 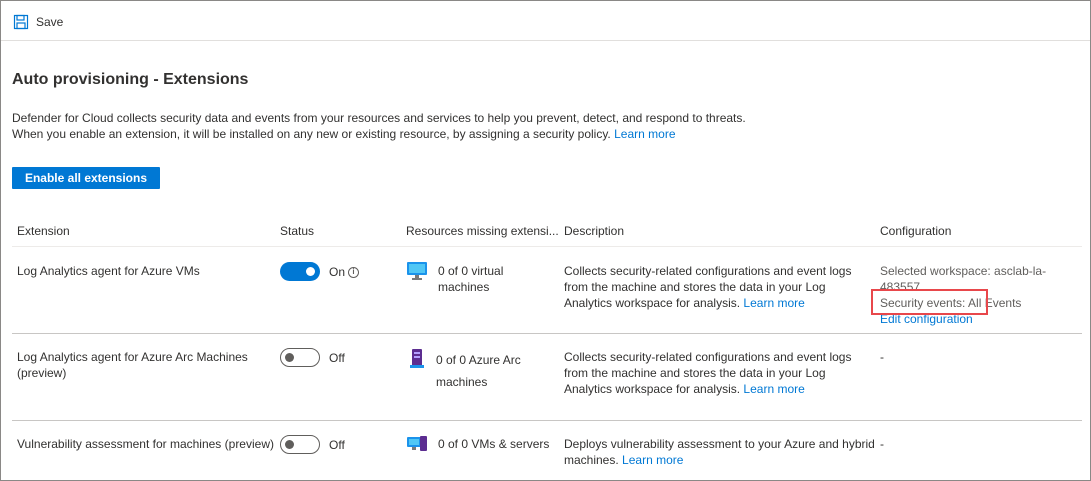 What do you see at coordinates (496, 371) in the screenshot?
I see `resources-count: 0 of 0 Azure Arc machines` at bounding box center [496, 371].